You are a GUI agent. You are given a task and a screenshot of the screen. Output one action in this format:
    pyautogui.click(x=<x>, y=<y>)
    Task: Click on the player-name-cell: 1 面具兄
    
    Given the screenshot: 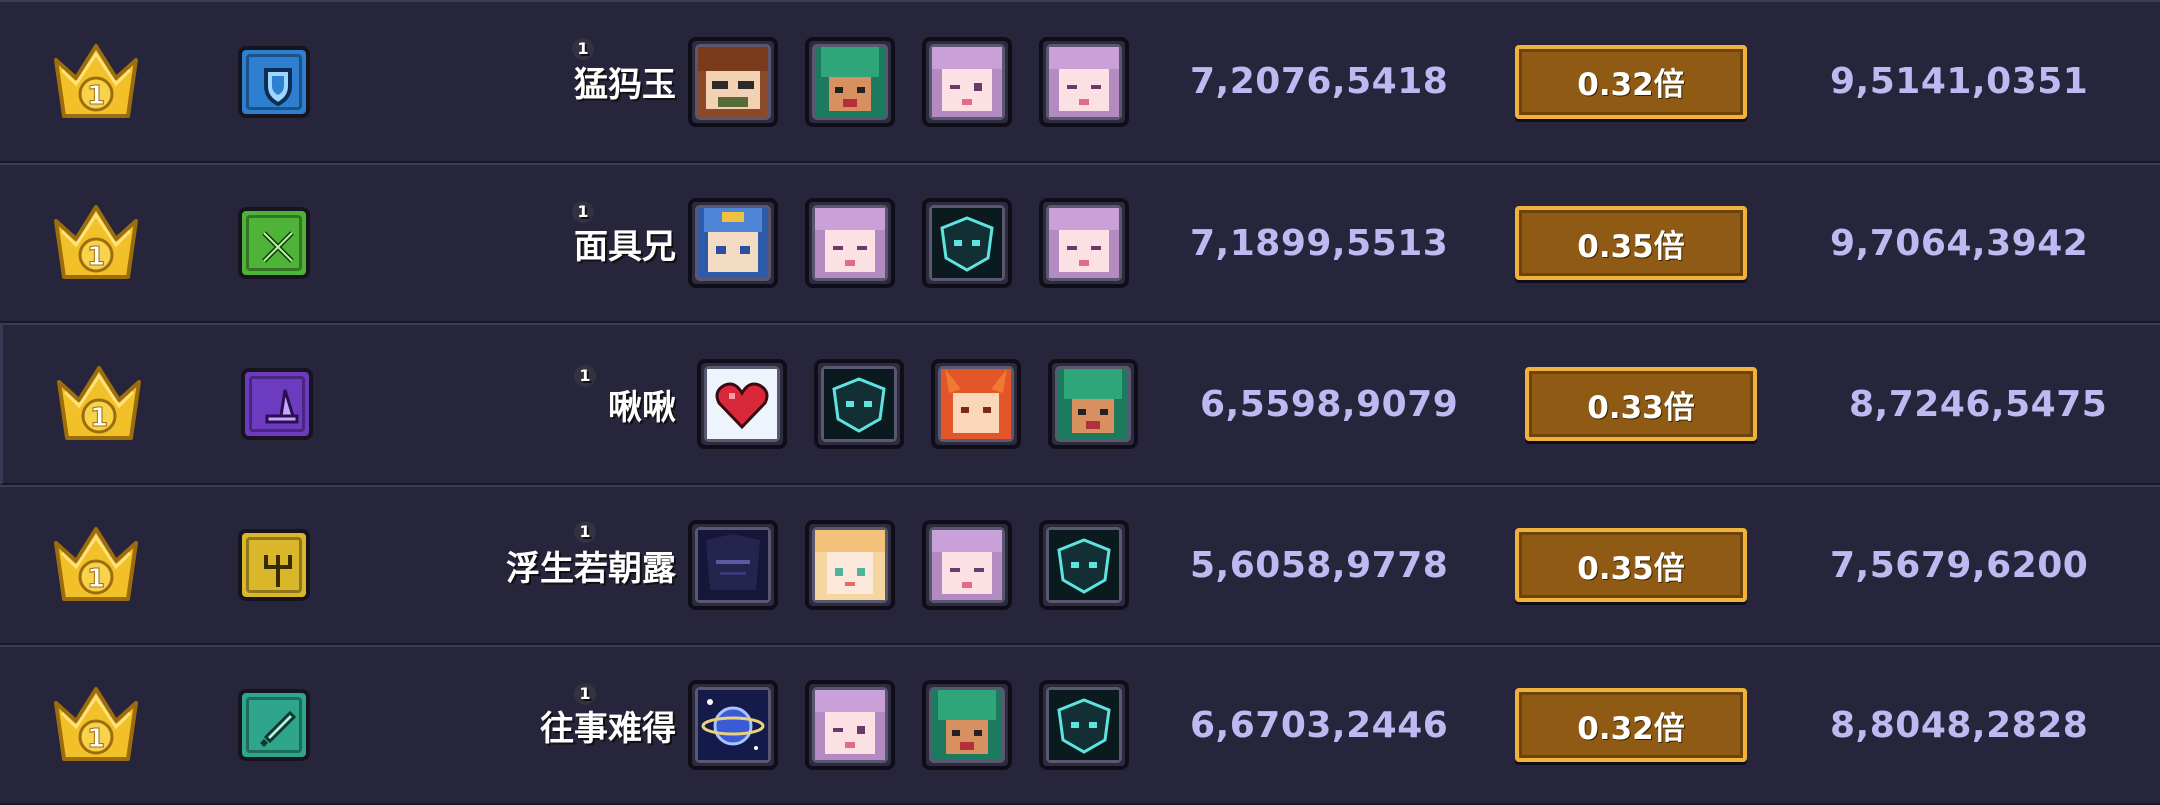 What is the action you would take?
    pyautogui.click(x=526, y=243)
    